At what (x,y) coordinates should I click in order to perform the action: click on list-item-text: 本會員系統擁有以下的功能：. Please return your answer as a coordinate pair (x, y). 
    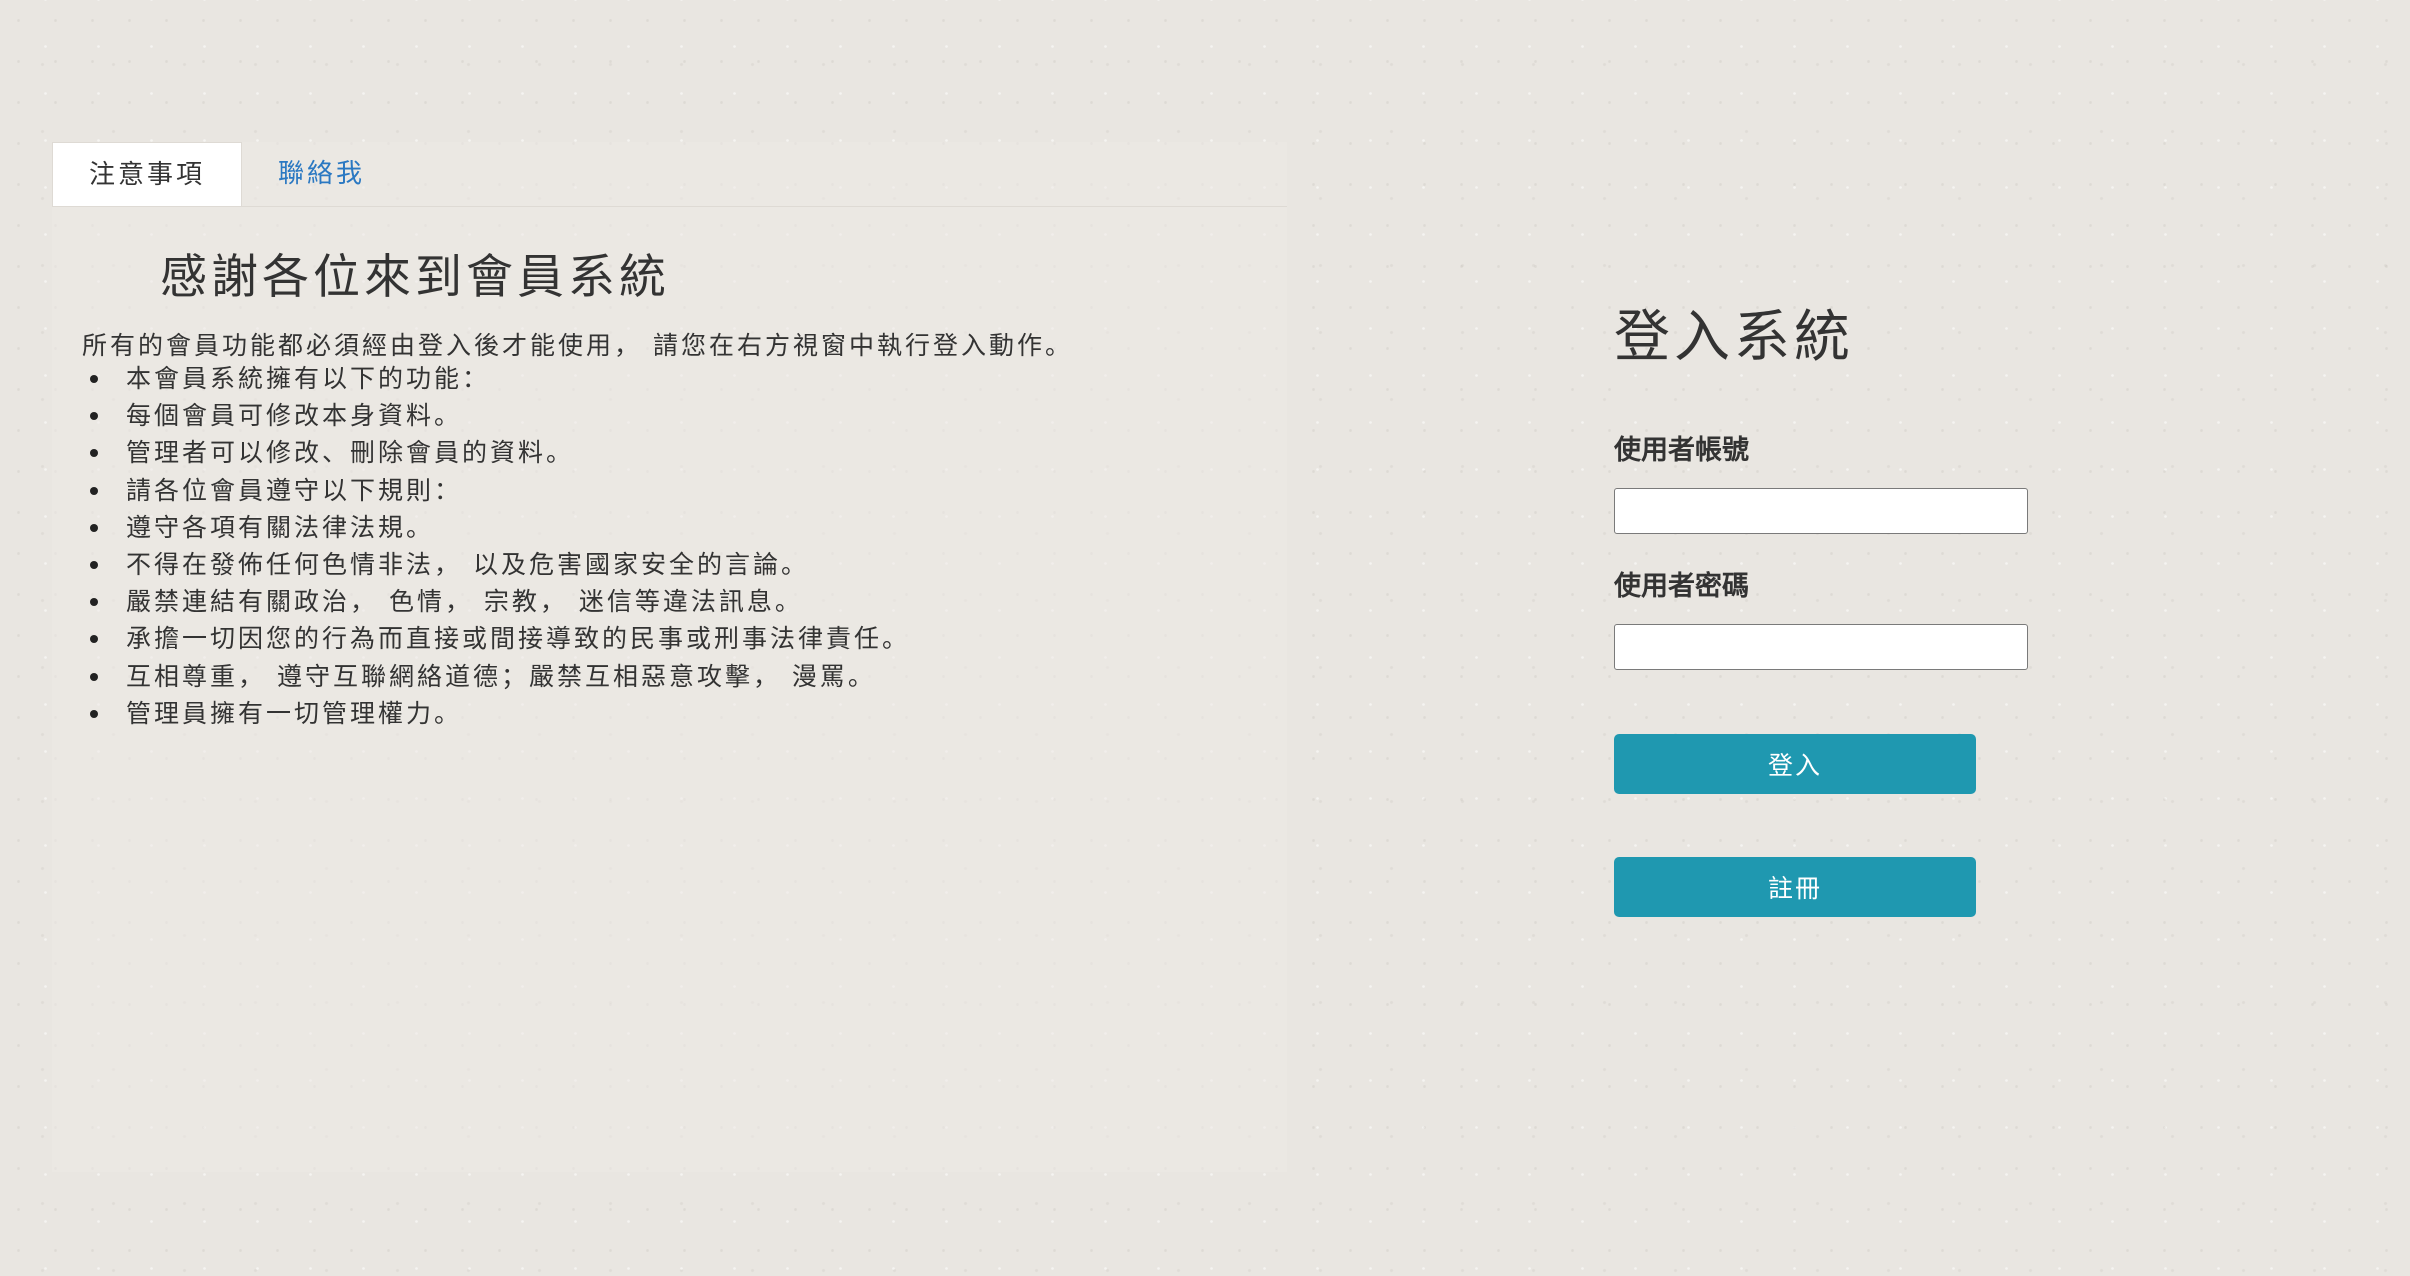
    Looking at the image, I should click on (308, 378).